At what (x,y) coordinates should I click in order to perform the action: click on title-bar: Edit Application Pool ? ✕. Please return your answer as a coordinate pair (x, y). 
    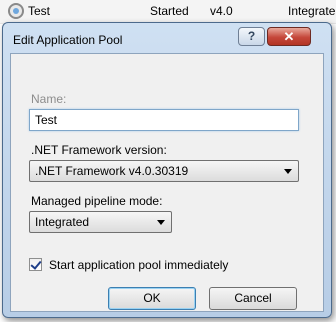
    Looking at the image, I should click on (167, 38).